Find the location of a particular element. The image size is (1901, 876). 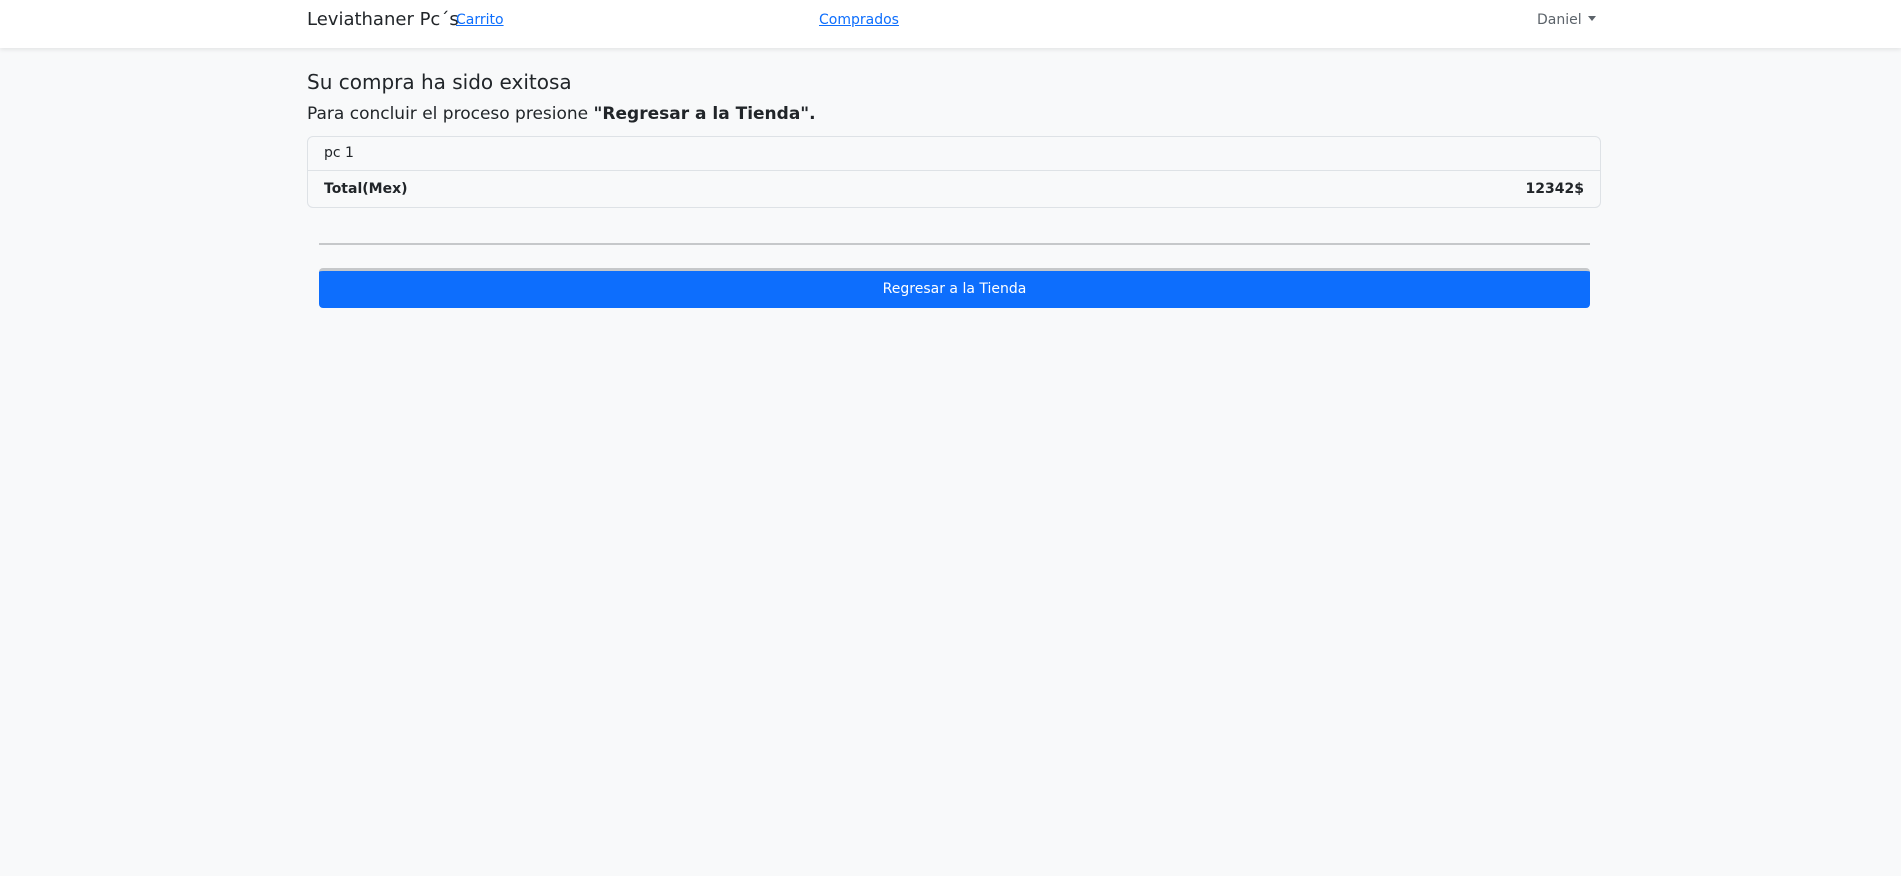

nav-link-comprados: Comprados is located at coordinates (859, 20).